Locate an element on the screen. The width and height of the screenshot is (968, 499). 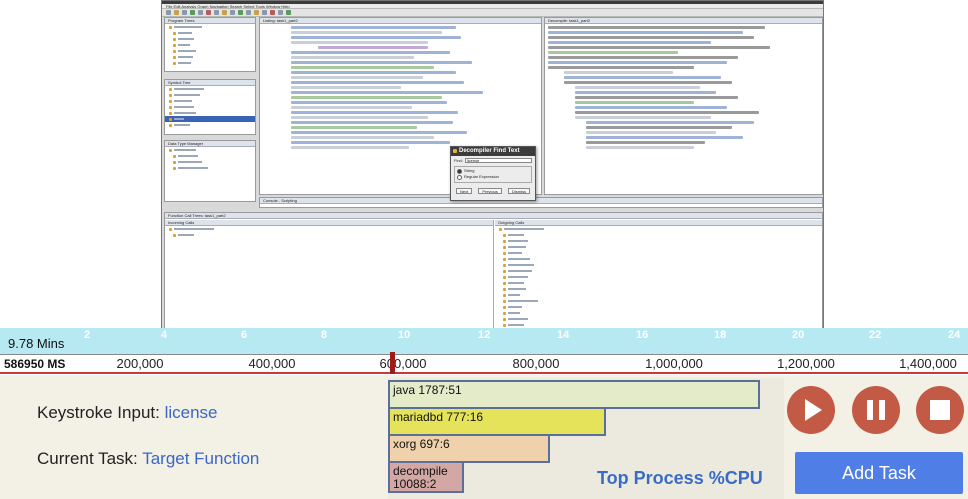
find-options-group: String Regular Expression is located at coordinates (493, 174).